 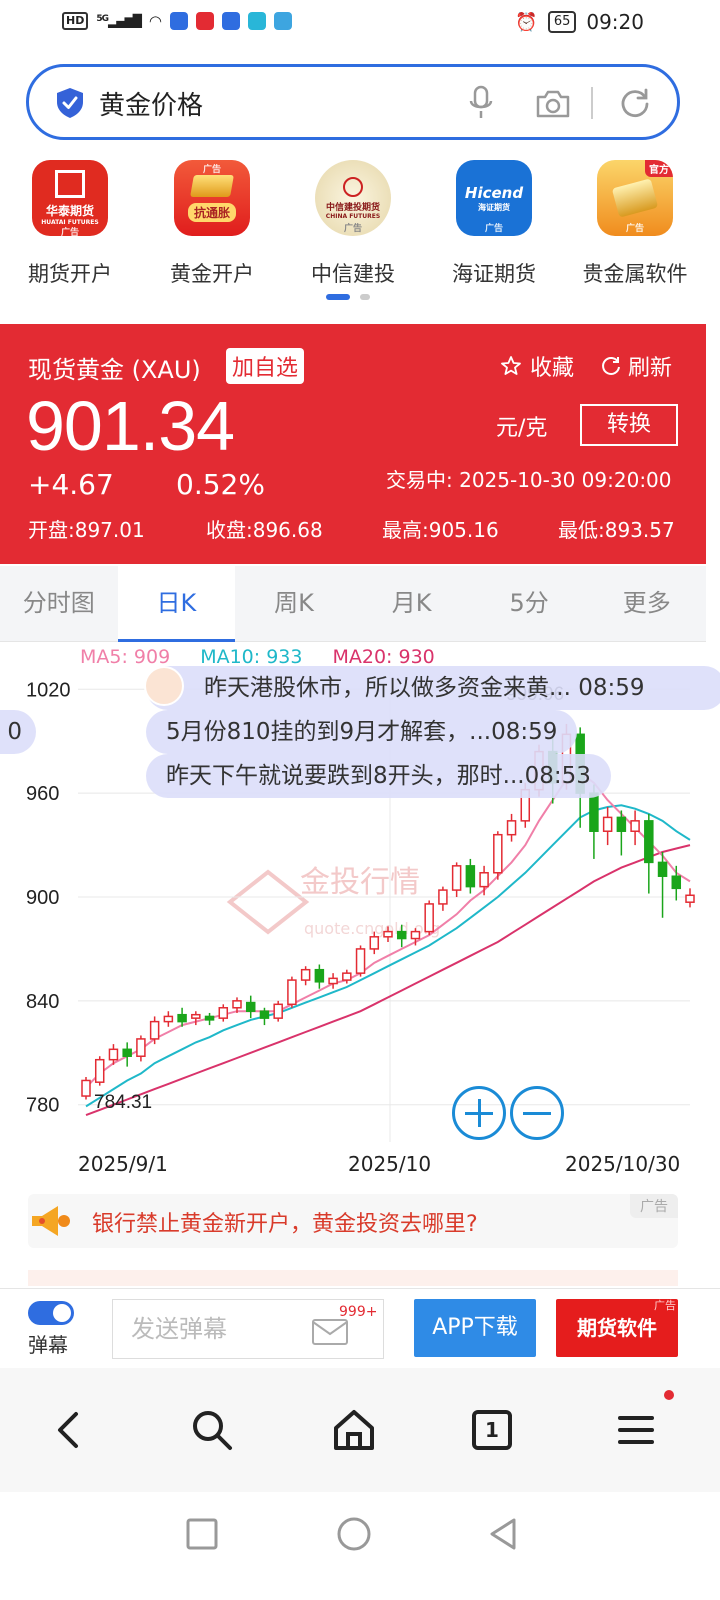 I want to click on bottom-action-bar: 弹幕 999+ APP下载 期货软件 广告, so click(x=360, y=1328).